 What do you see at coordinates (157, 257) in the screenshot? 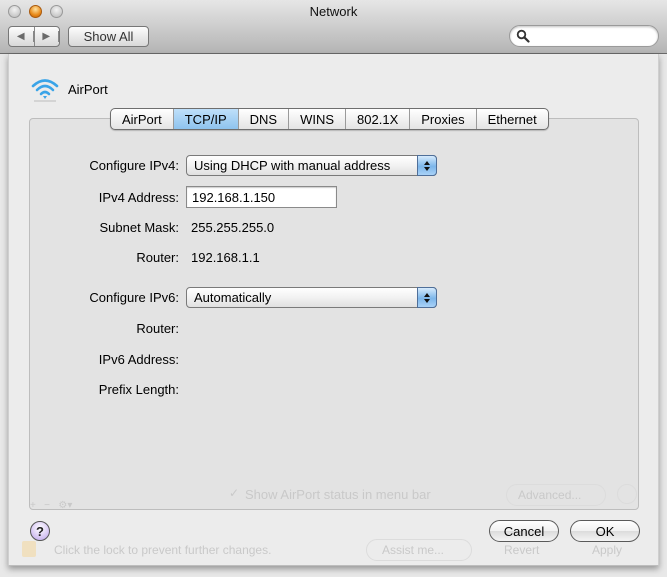
I see `ipv4-router-label: Router:` at bounding box center [157, 257].